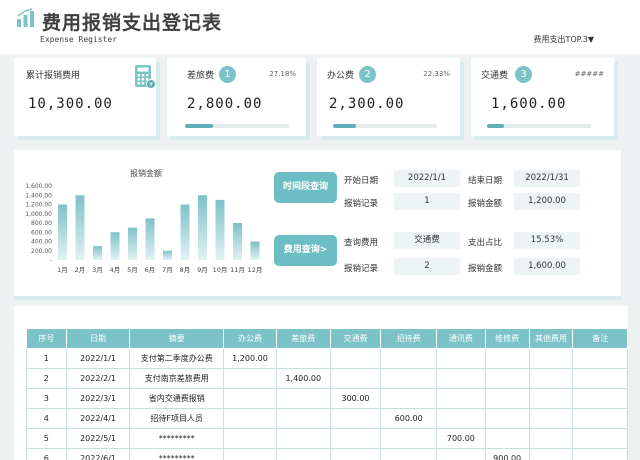 This screenshot has width=640, height=460. I want to click on table-row: 4 2022/4/1 招待F项目人员 600.00, so click(327, 418).